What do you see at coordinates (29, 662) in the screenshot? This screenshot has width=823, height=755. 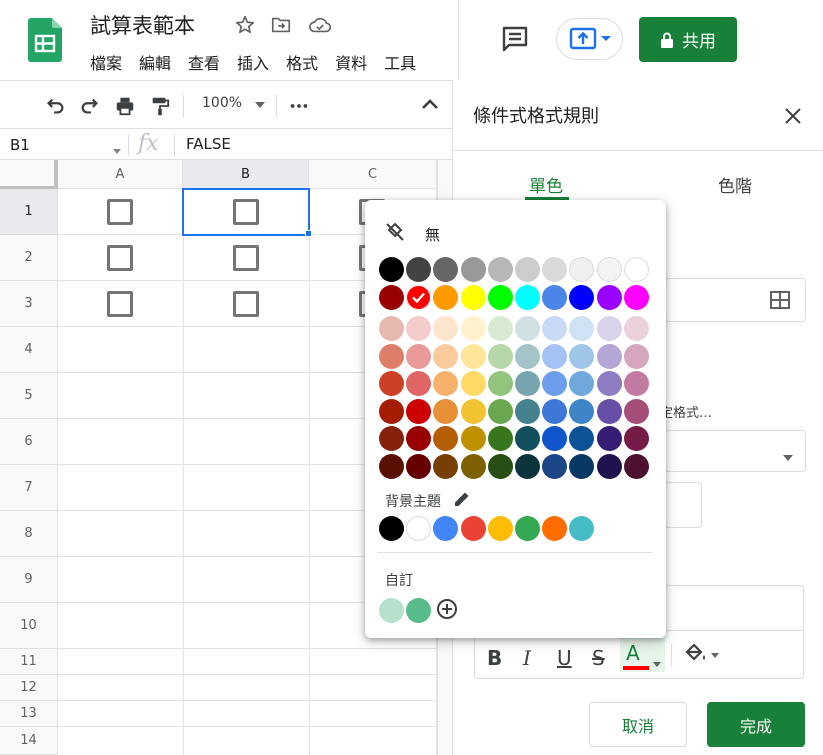 I see `row-header: 11` at bounding box center [29, 662].